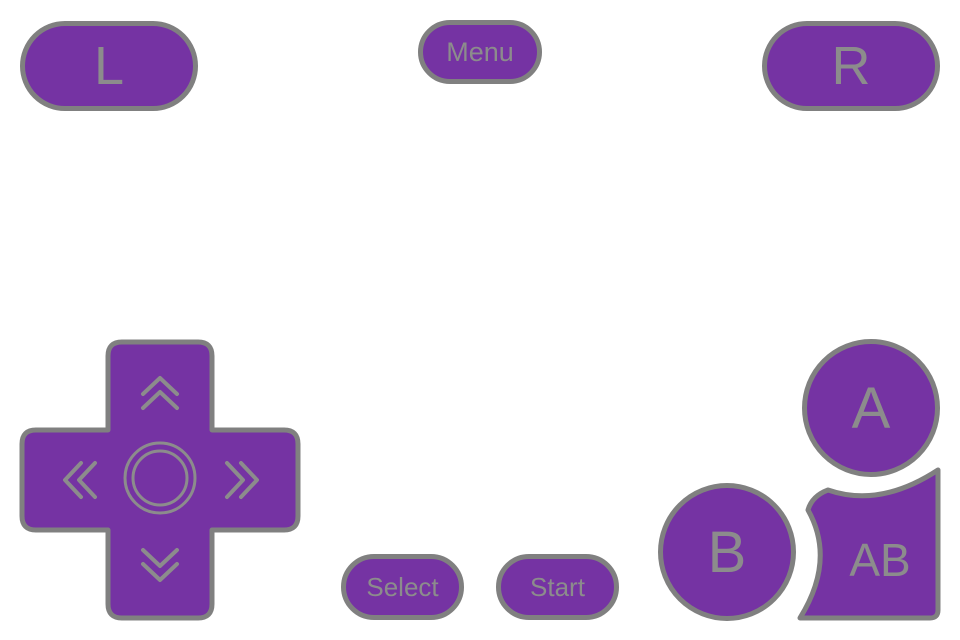 The image size is (960, 640). I want to click on a-label: A, so click(871, 408).